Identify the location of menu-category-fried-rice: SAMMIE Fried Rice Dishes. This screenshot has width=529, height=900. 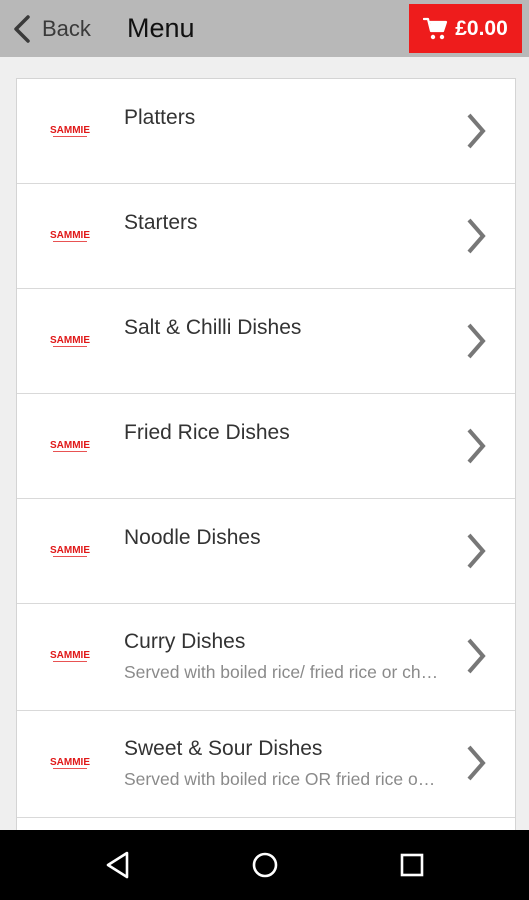
(266, 446).